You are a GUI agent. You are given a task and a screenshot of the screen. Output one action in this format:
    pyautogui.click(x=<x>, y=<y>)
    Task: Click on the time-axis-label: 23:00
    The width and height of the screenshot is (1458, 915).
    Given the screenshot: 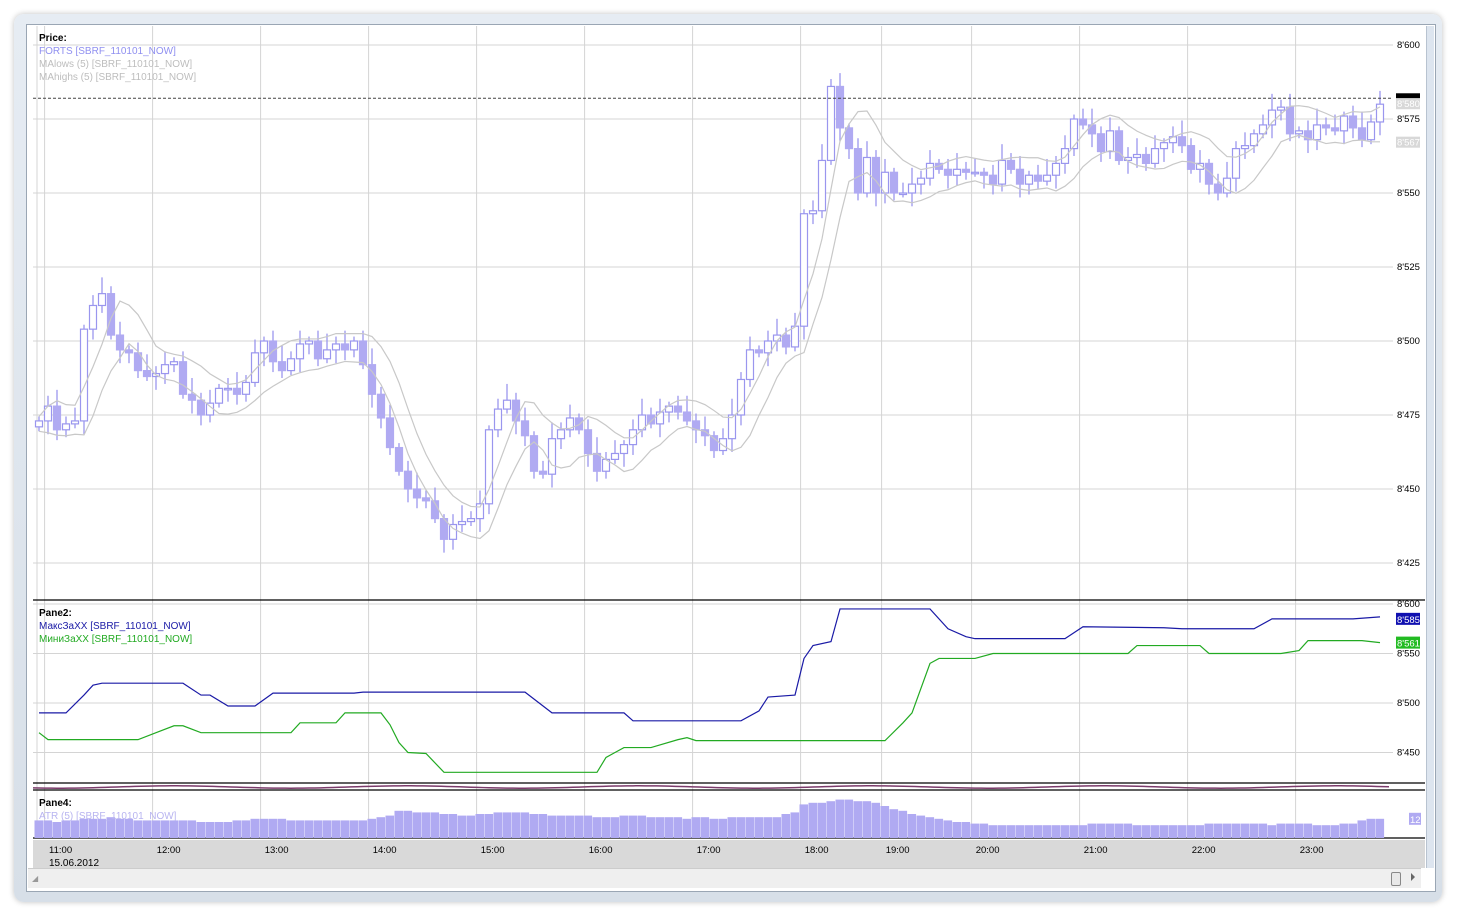 What is the action you would take?
    pyautogui.click(x=1312, y=850)
    